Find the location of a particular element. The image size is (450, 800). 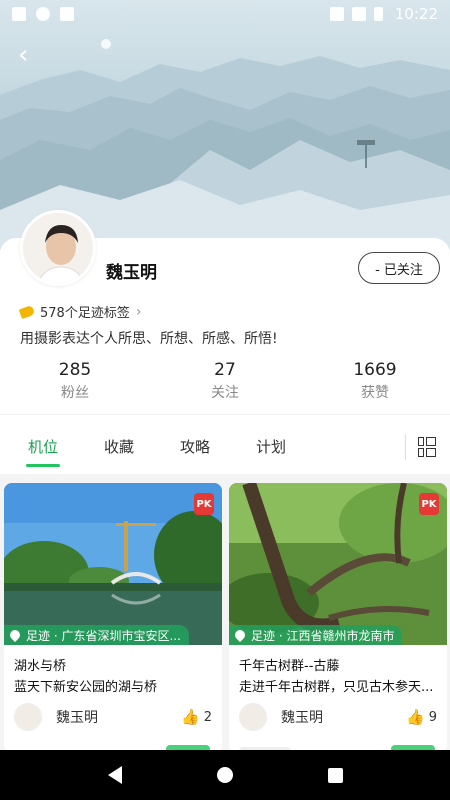

like-button: 👍 9 is located at coordinates (421, 717).